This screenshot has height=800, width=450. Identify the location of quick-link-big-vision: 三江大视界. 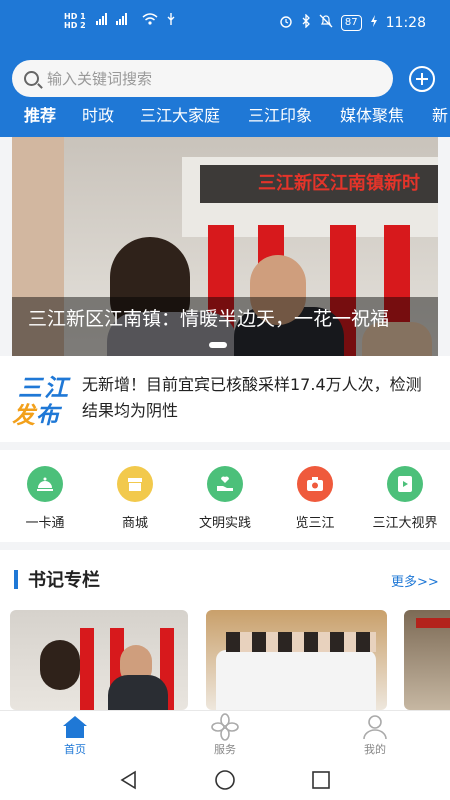
(405, 498).